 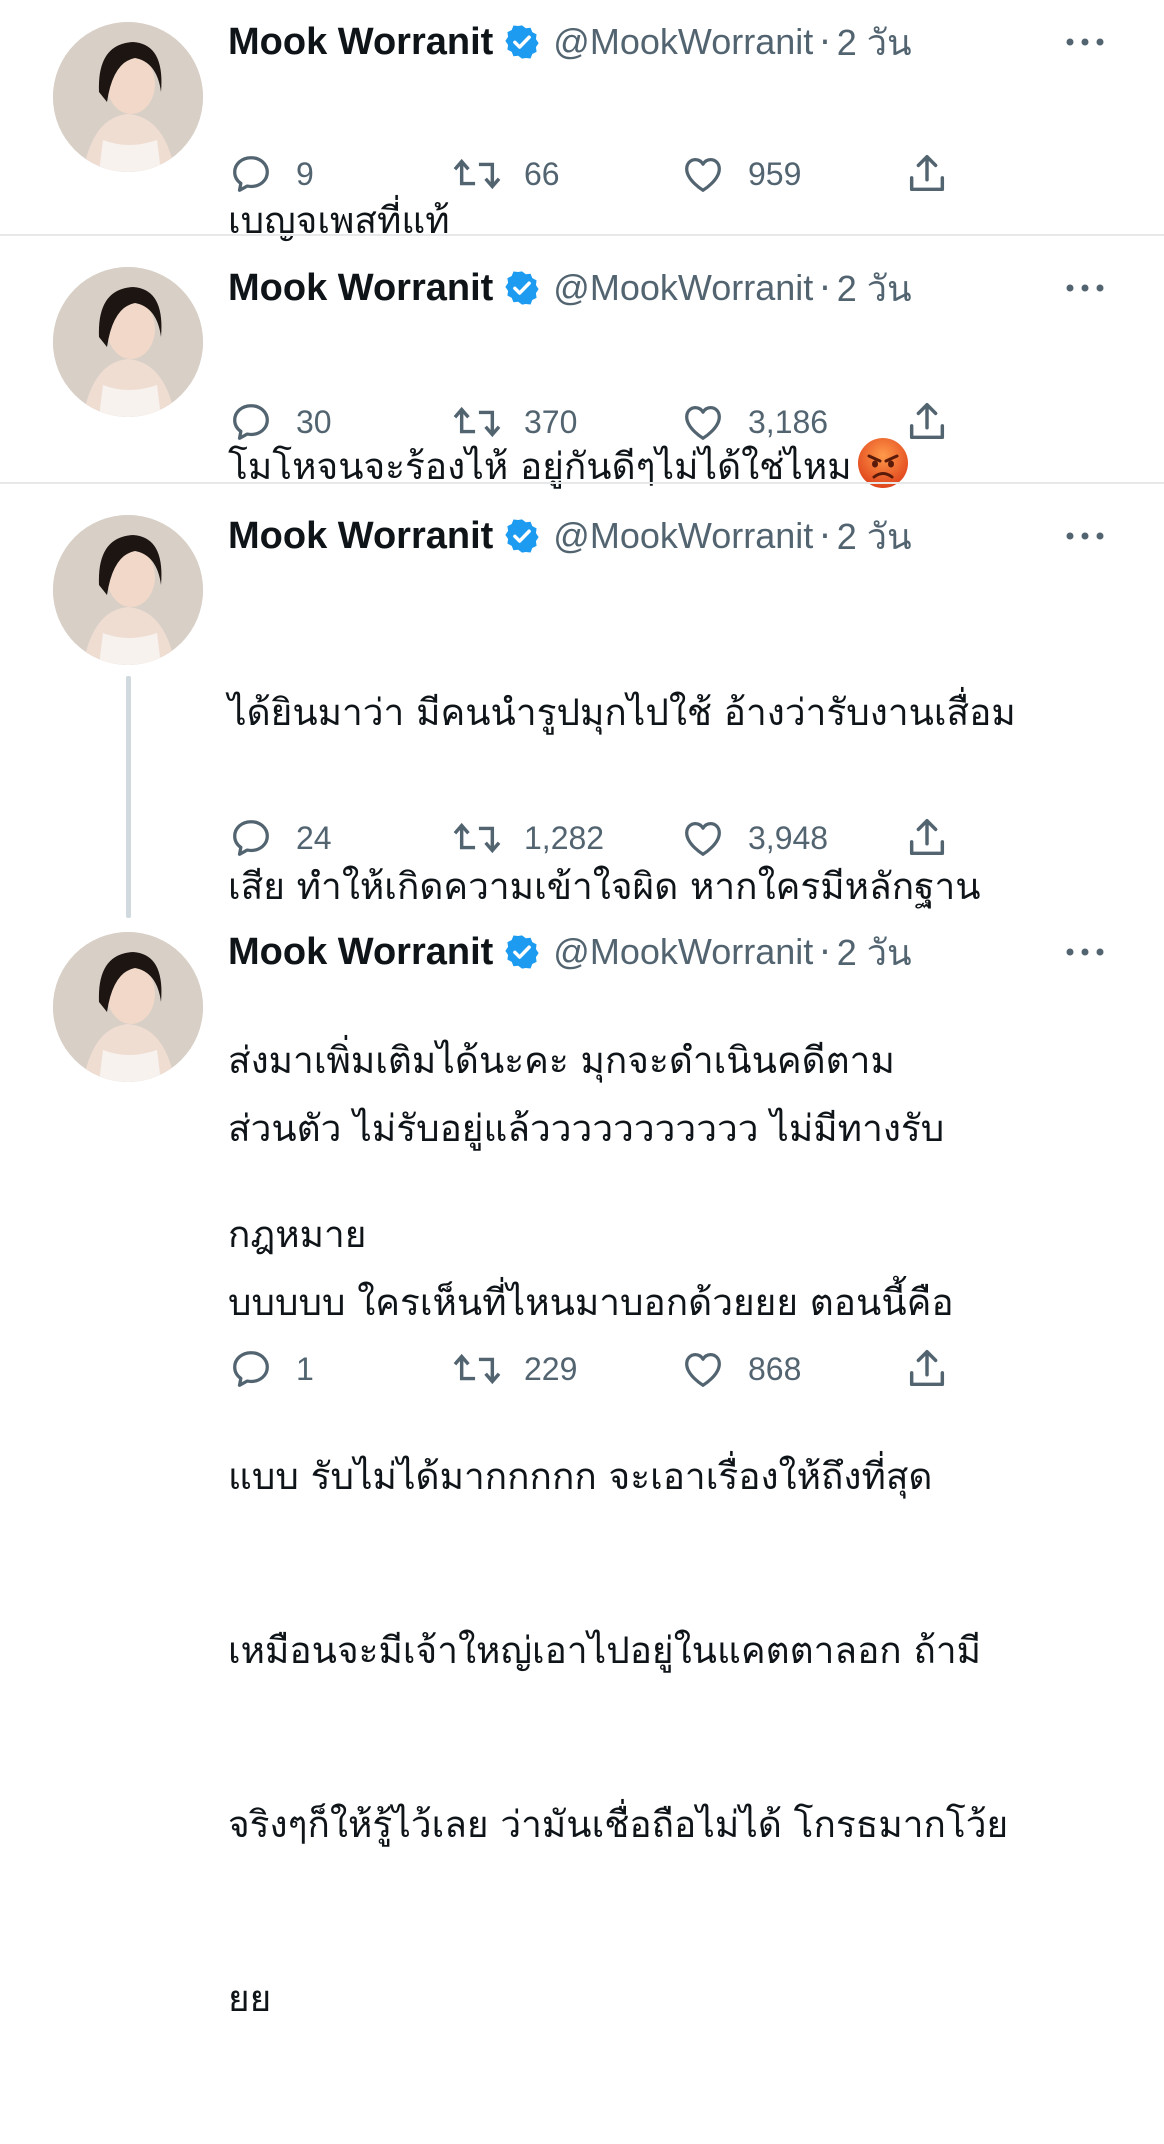 What do you see at coordinates (314, 421) in the screenshot?
I see `reply-count: 30` at bounding box center [314, 421].